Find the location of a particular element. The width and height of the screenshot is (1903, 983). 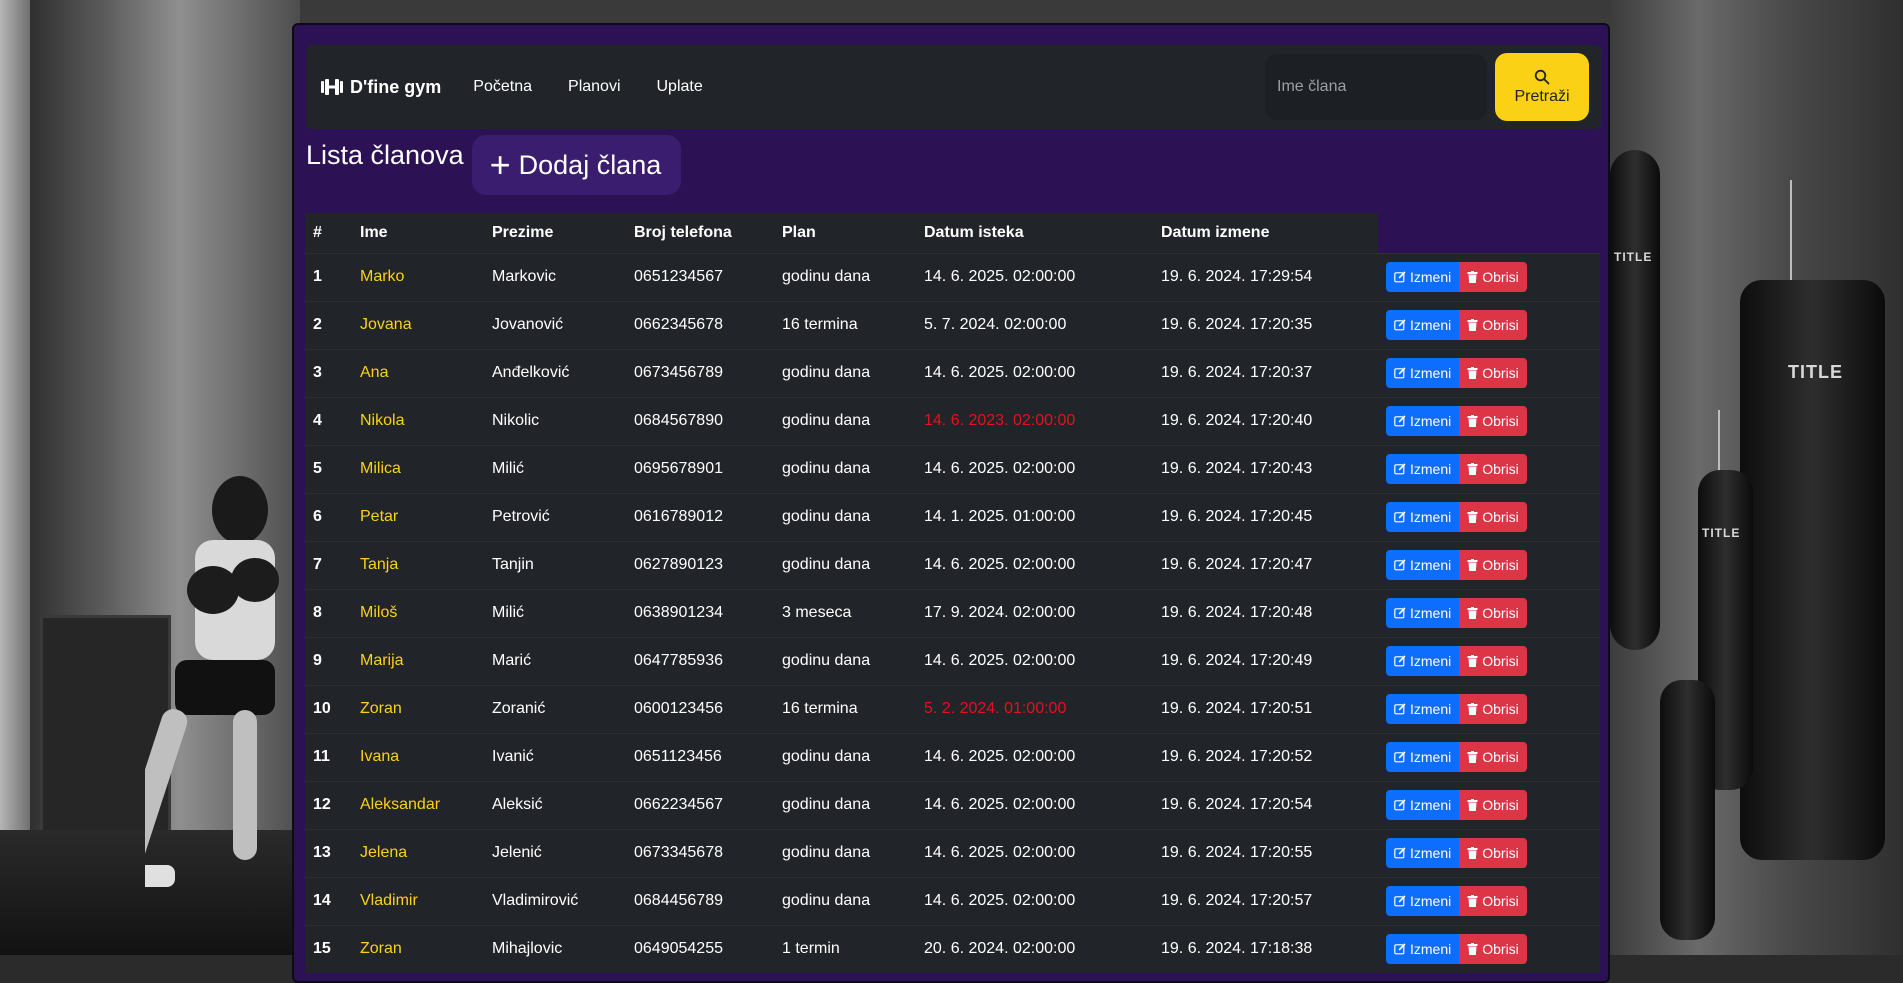

cell-ime: Petar is located at coordinates (418, 516).